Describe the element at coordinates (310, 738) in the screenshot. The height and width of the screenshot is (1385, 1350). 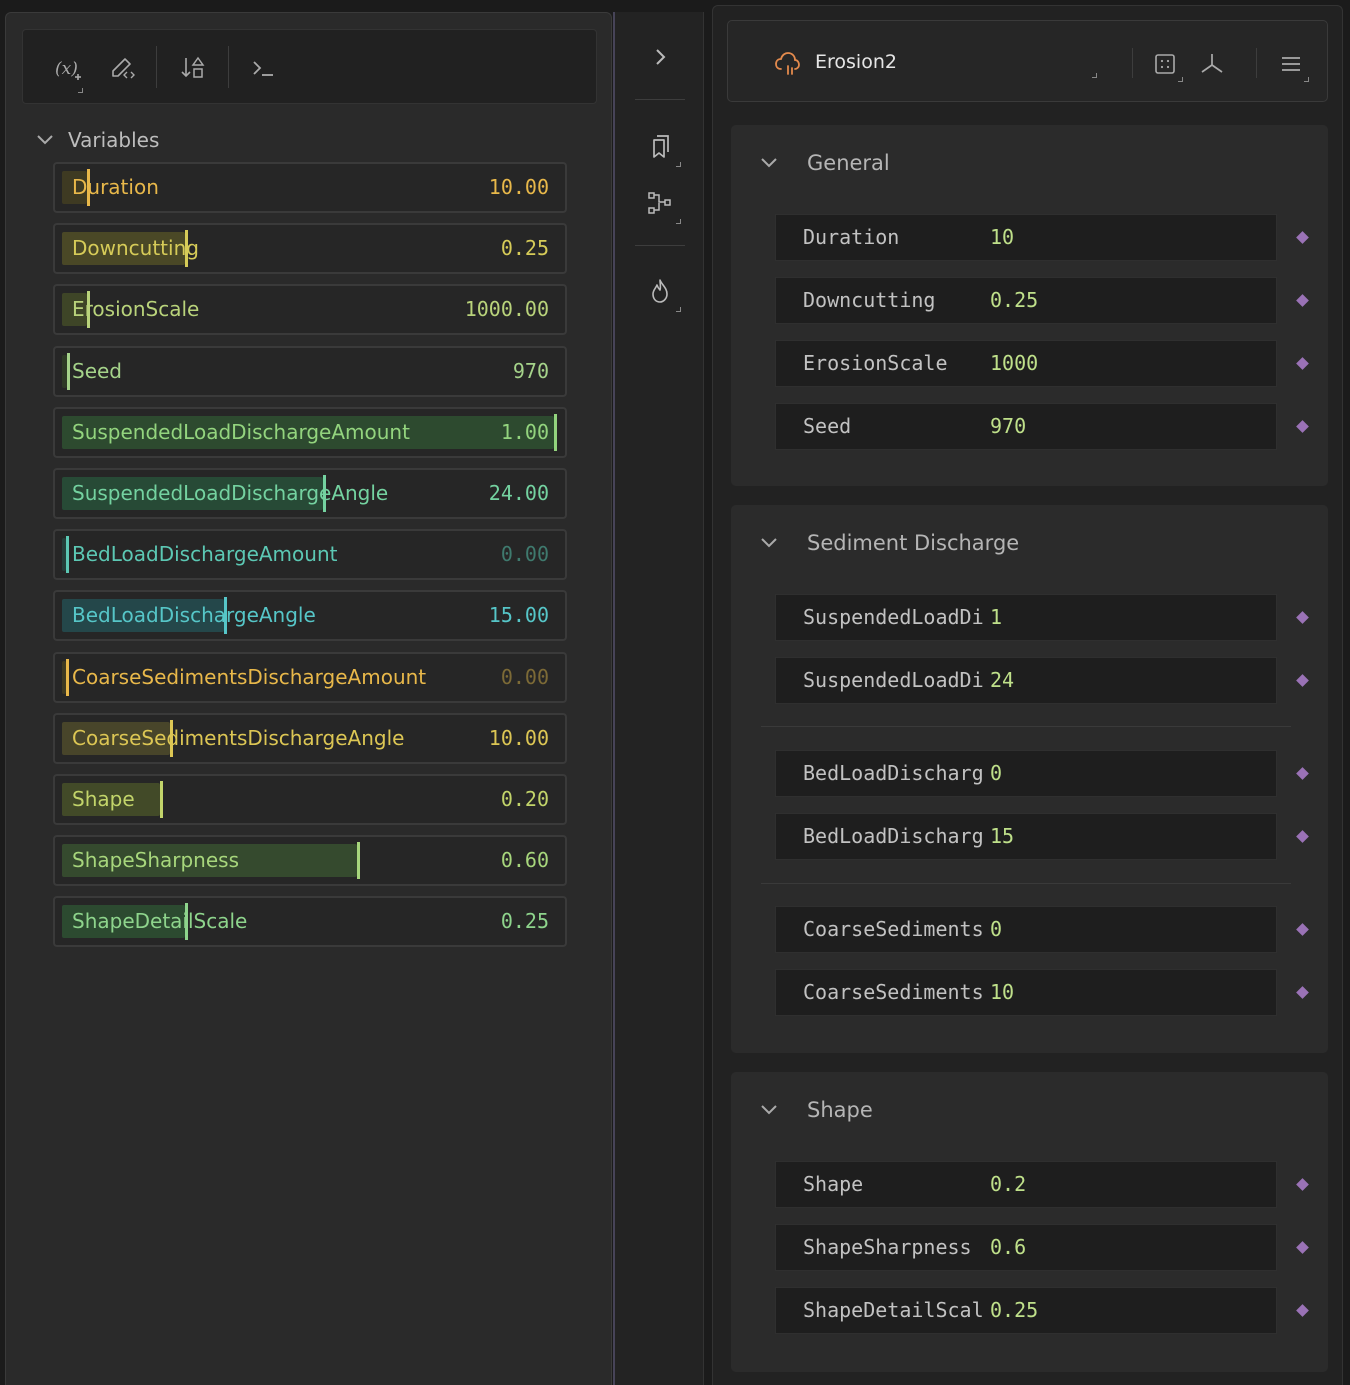
I see `variable-row: CoarseSedimentsDischargeAngle 10.00` at that location.